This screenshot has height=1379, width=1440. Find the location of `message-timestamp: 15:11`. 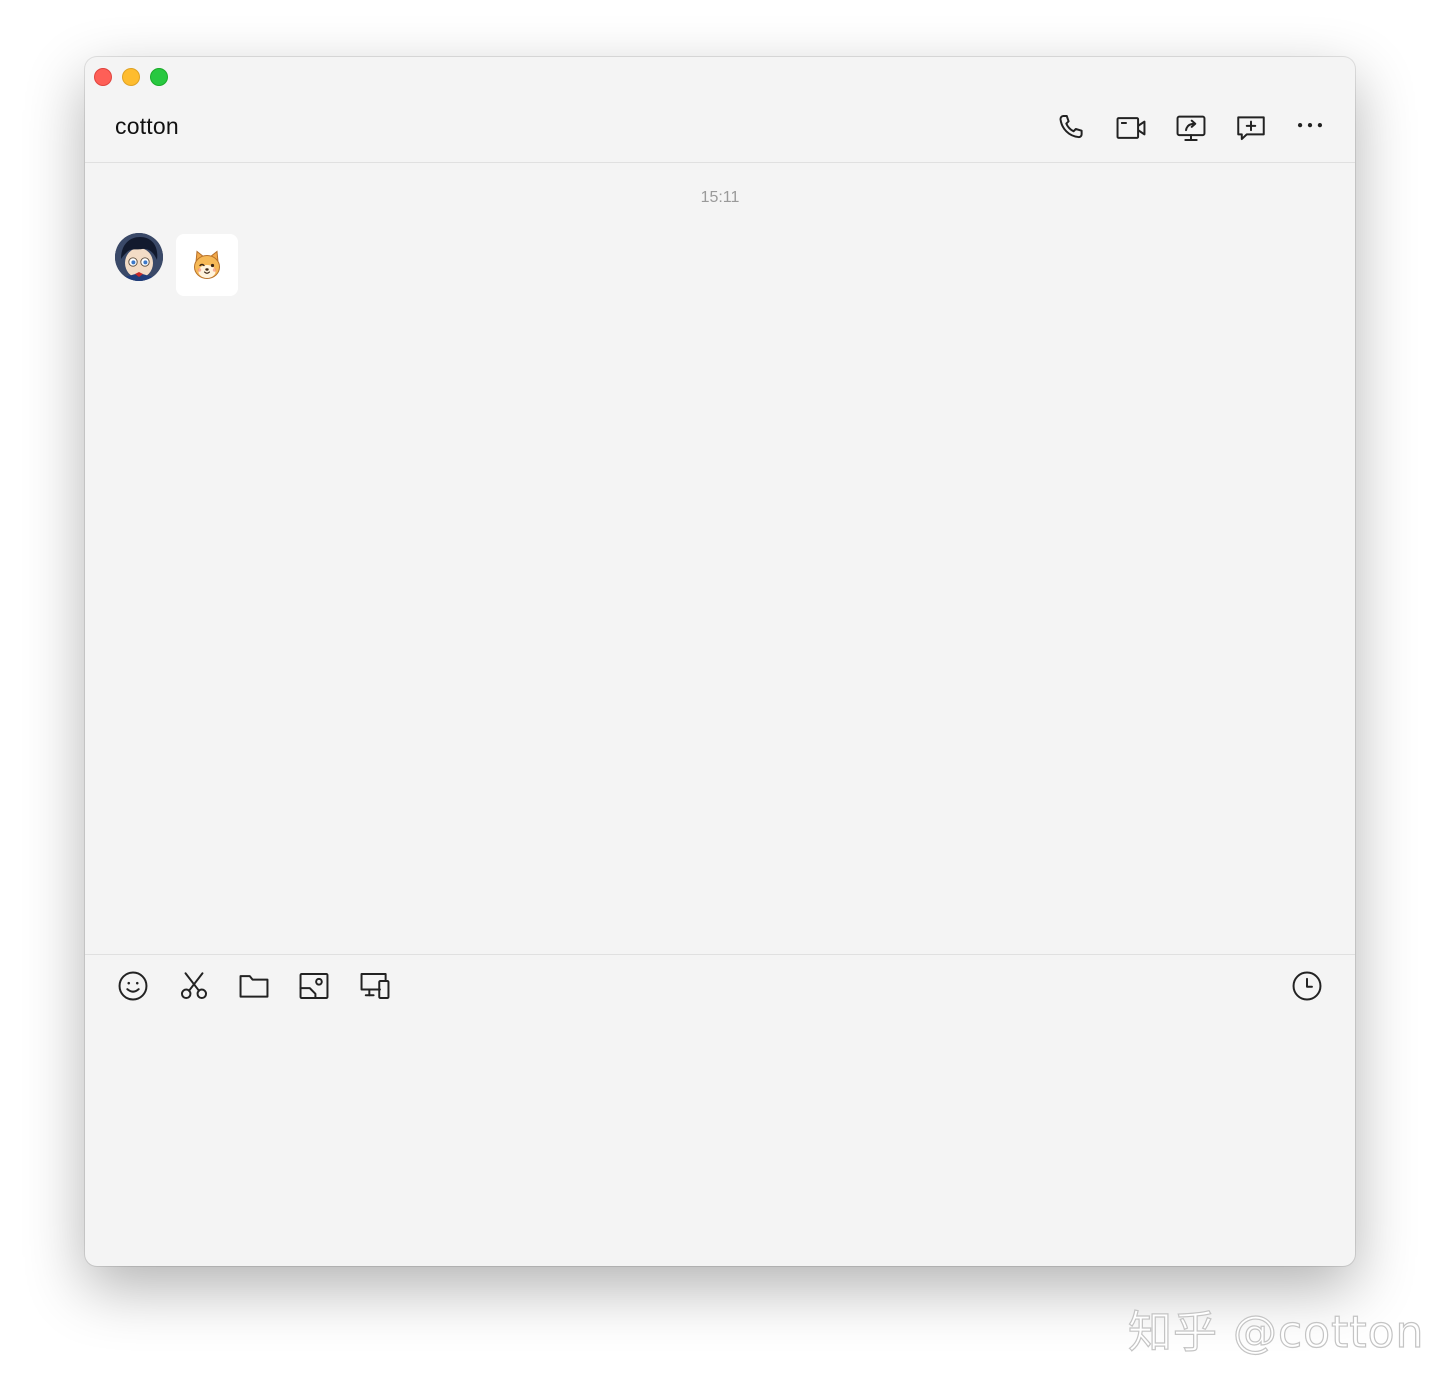

message-timestamp: 15:11 is located at coordinates (720, 197).